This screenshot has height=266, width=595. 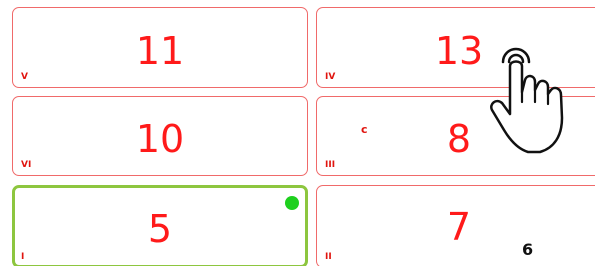 I want to click on tile-roman-label: V, so click(x=24, y=77).